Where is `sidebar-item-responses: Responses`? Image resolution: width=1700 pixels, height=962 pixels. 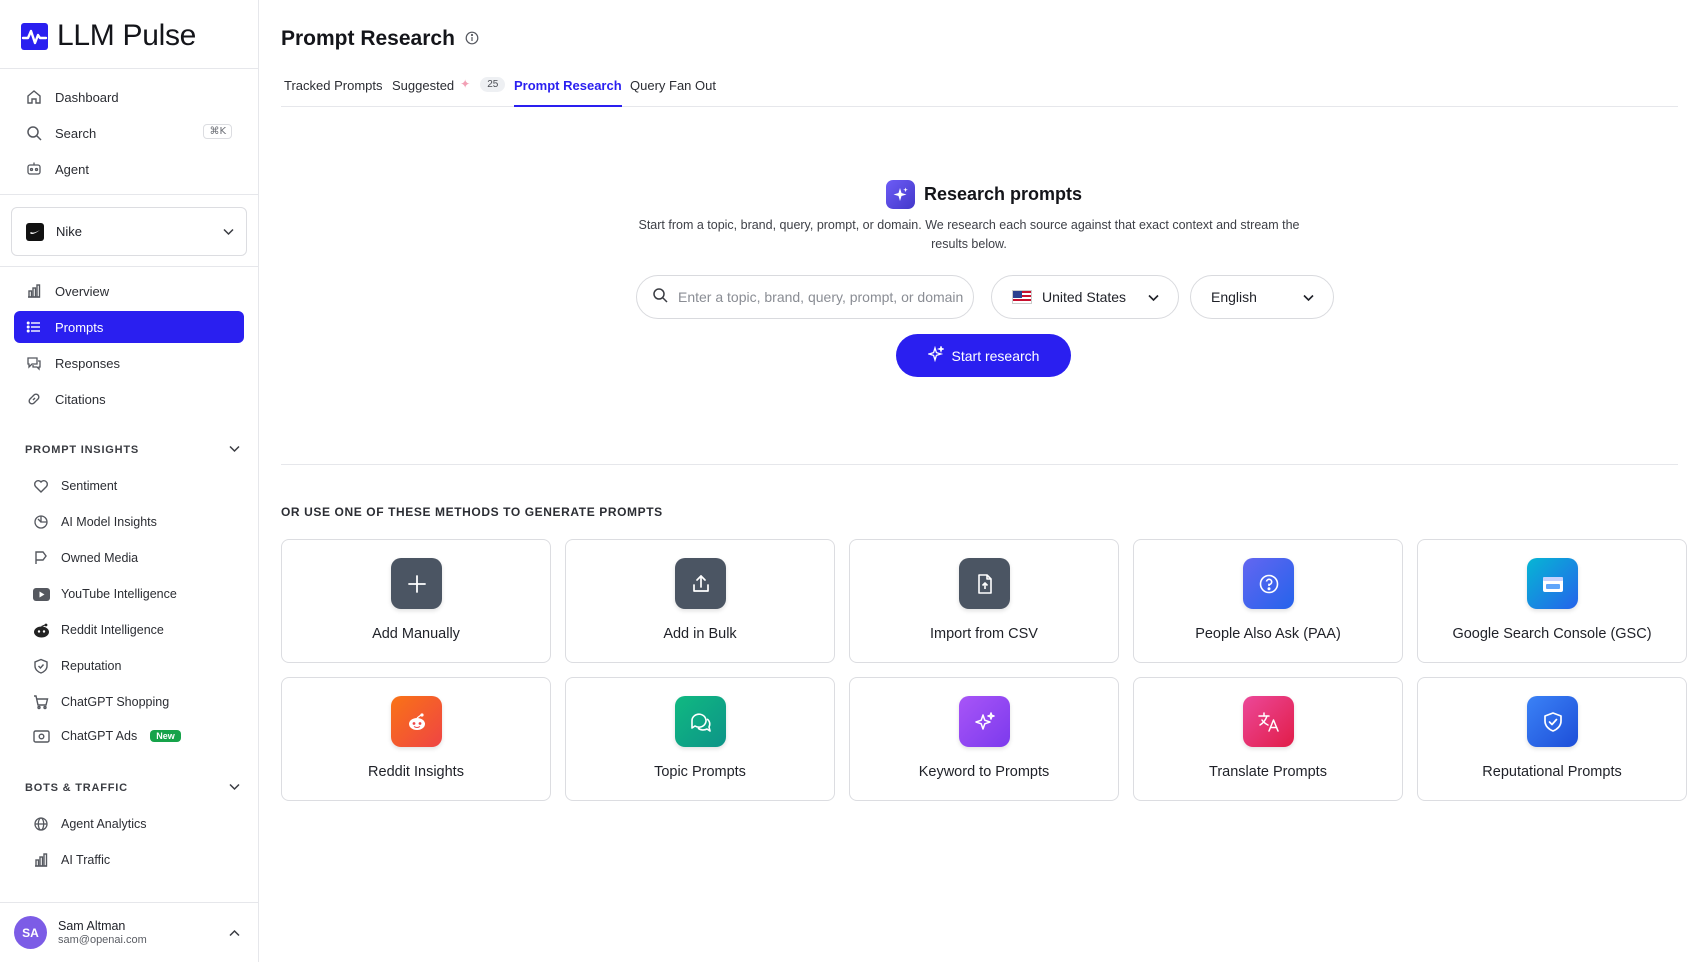
sidebar-item-responses: Responses is located at coordinates (129, 363).